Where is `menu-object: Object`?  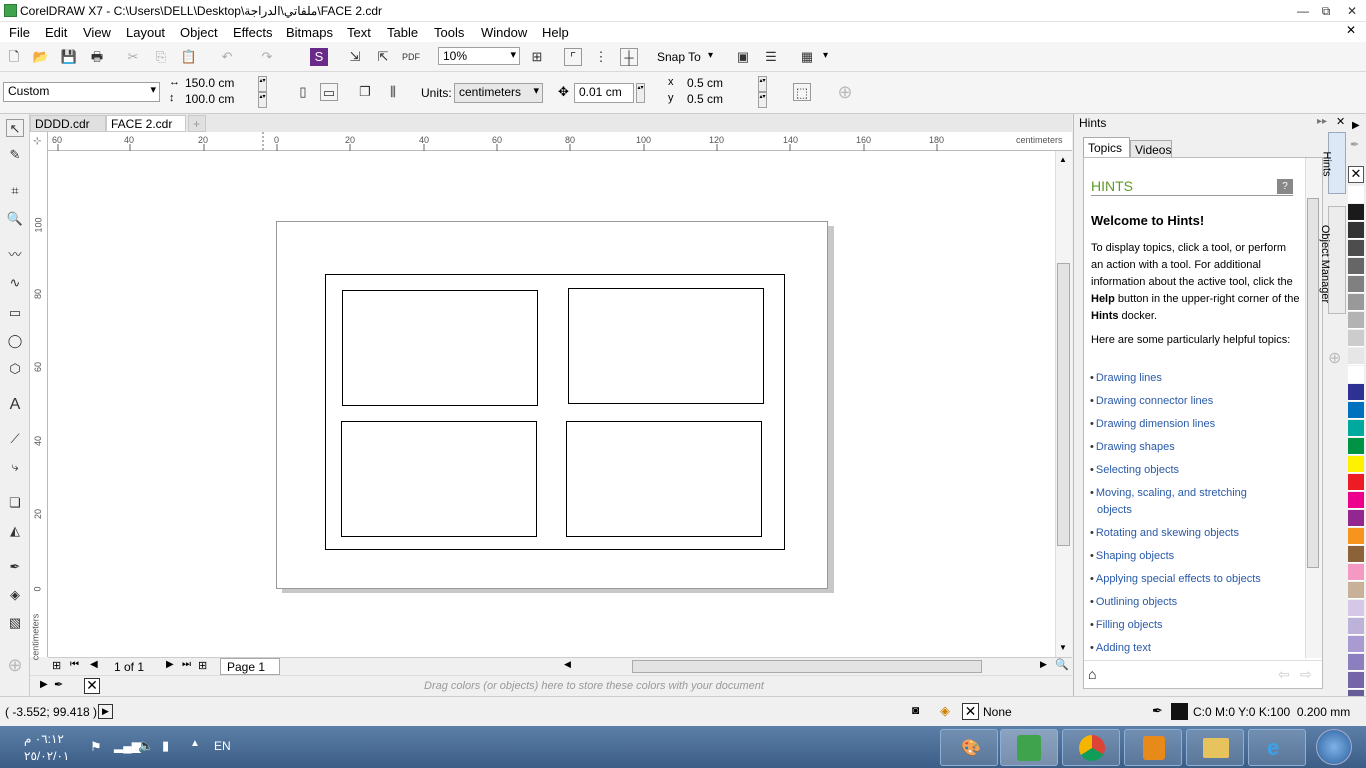 menu-object: Object is located at coordinates (199, 32).